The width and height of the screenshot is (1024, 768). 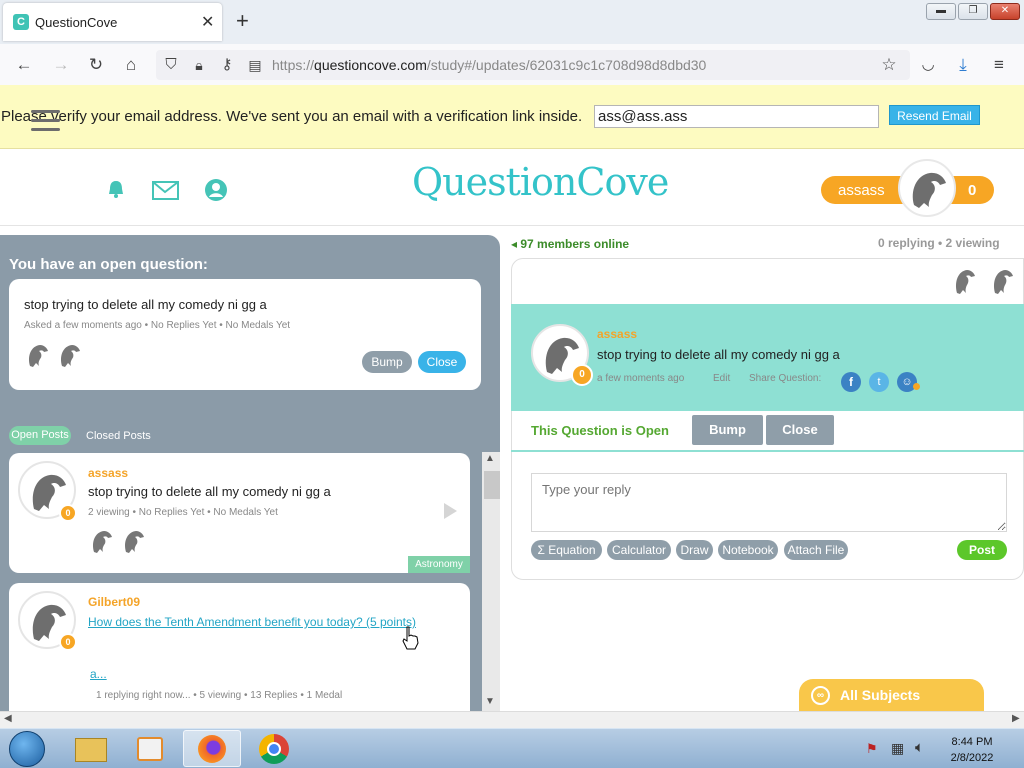 I want to click on lock-icon: 🔒︎, so click(x=199, y=65).